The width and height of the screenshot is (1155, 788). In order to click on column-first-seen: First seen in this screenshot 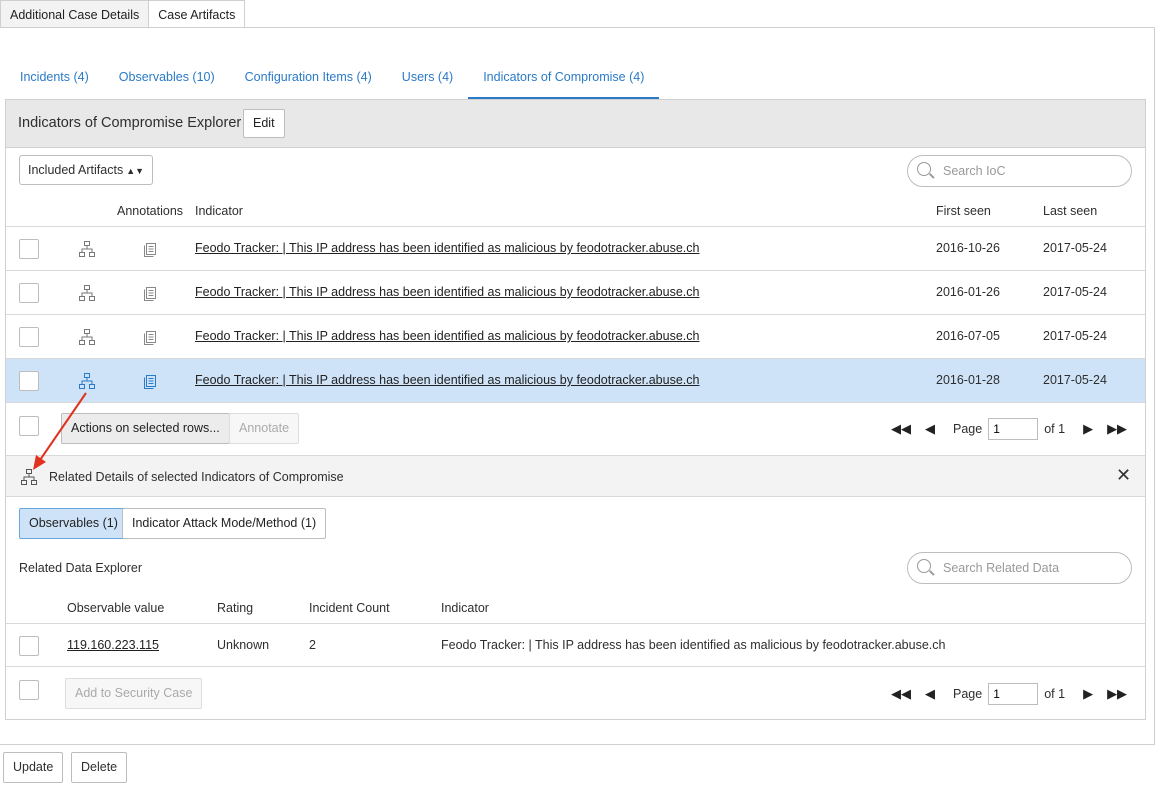, I will do `click(963, 211)`.